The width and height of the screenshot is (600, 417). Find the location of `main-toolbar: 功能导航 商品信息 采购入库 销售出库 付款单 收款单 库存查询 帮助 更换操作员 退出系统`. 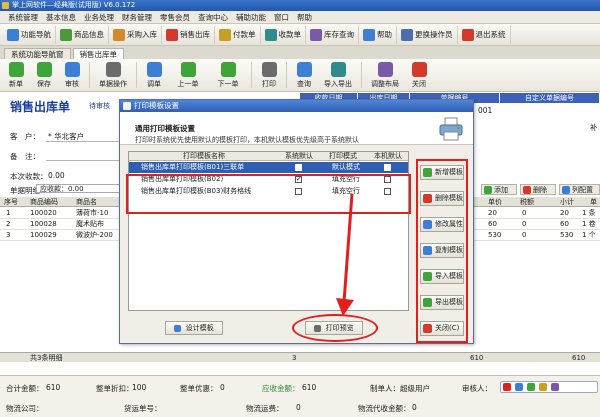

main-toolbar: 功能导航 商品信息 采购入库 销售出库 付款单 收款单 库存查询 帮助 更换操作员 退出系统 is located at coordinates (300, 35).